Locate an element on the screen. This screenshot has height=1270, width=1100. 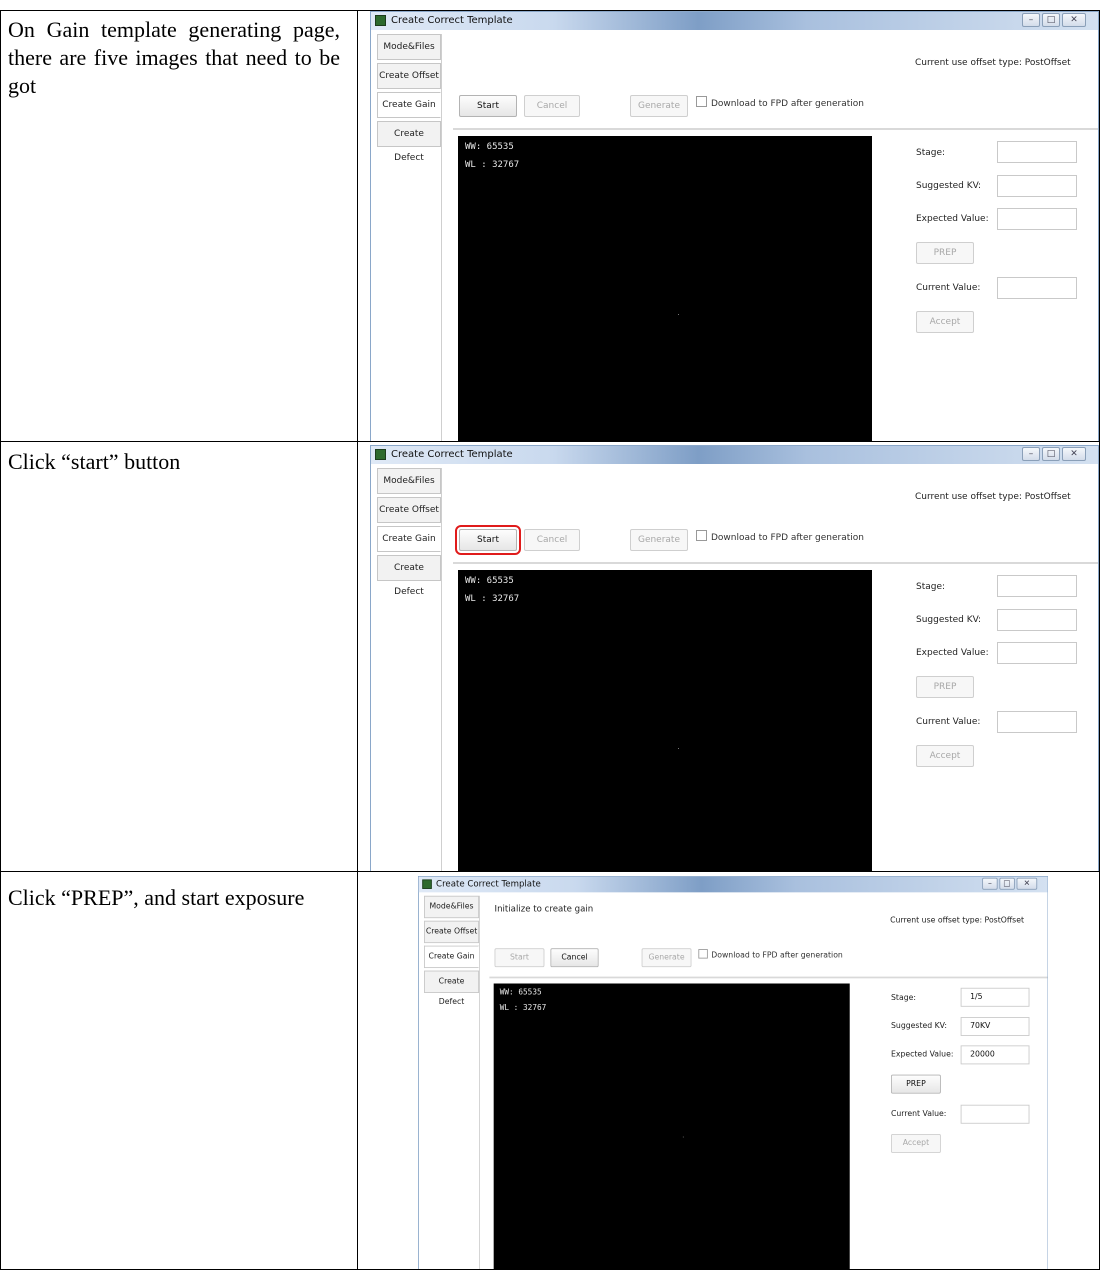
status-message: Initialize to create gain is located at coordinates (544, 909).